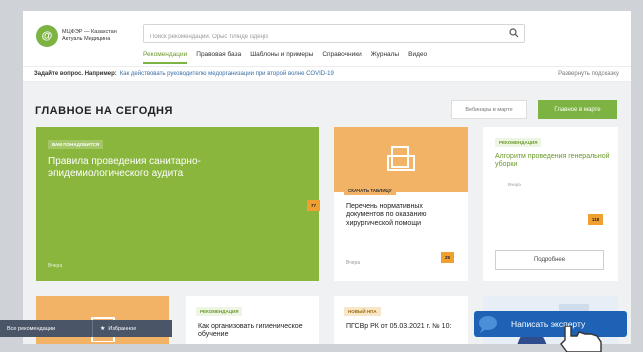 The height and width of the screenshot is (352, 643). Describe the element at coordinates (399, 326) in the screenshot. I see `card-title: ПГСВр РК от 05.03.2021 г. № 10:` at that location.